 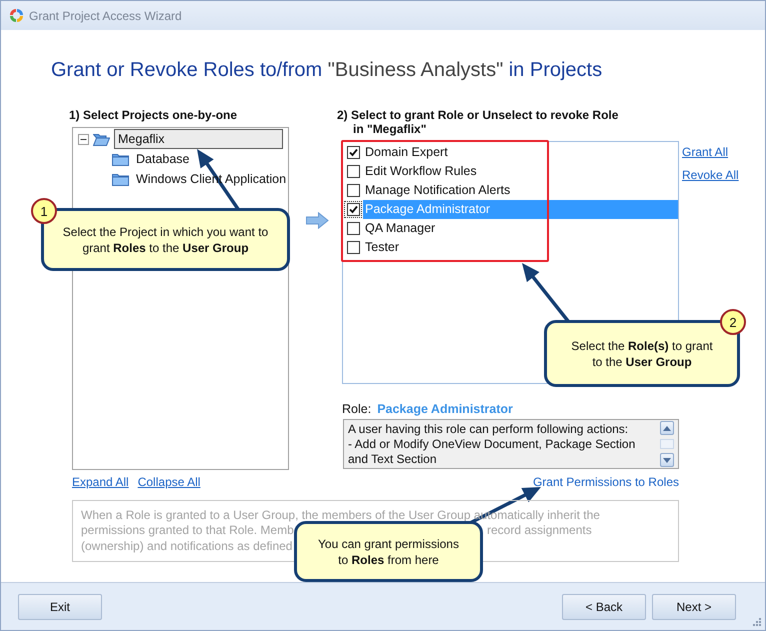 I want to click on collapse-icon, so click(x=83, y=139).